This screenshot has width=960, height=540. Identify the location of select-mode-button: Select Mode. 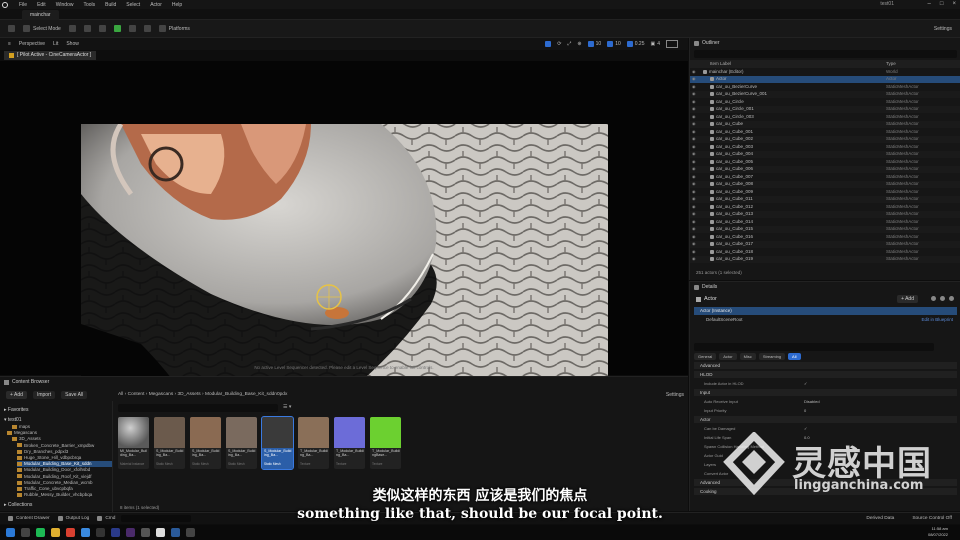
(42, 28).